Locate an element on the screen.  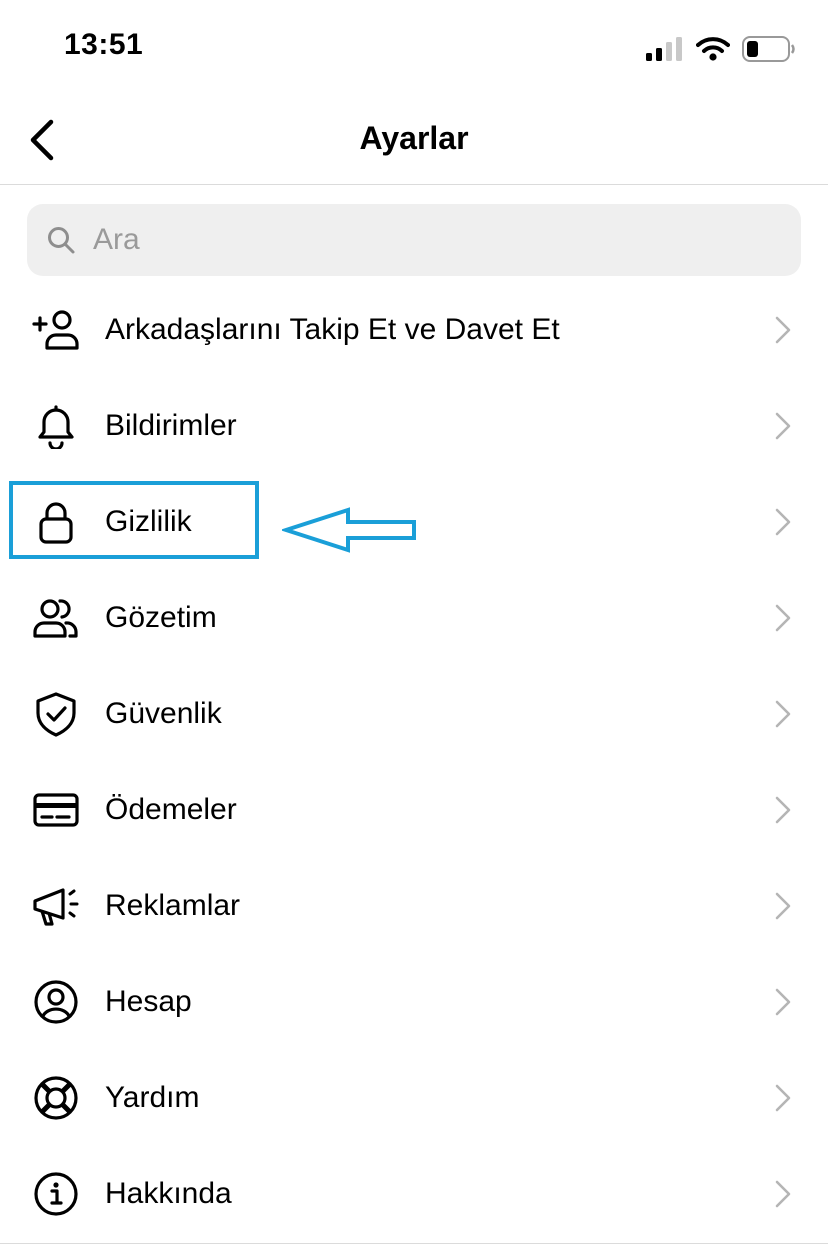
settings-item-label: Yardım is located at coordinates (152, 1097).